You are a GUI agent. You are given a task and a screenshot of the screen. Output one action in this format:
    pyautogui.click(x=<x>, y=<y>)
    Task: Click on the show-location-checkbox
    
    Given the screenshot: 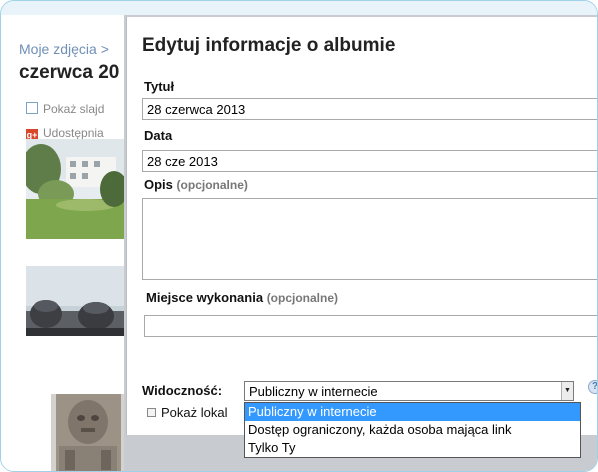 What is the action you would take?
    pyautogui.click(x=151, y=412)
    